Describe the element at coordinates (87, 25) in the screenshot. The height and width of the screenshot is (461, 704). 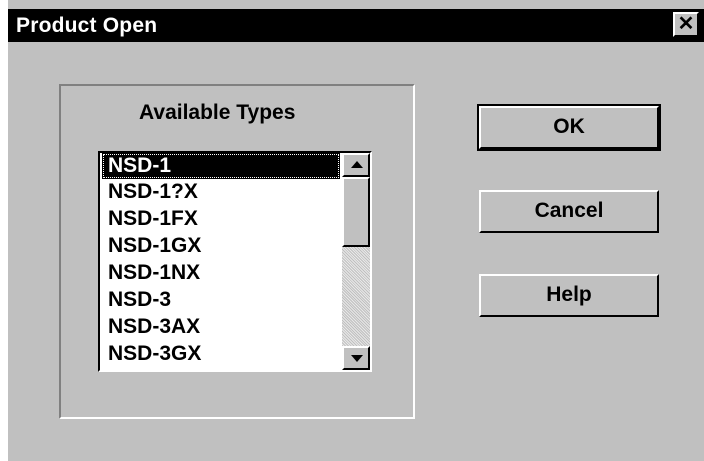
I see `window-title: Product Open` at that location.